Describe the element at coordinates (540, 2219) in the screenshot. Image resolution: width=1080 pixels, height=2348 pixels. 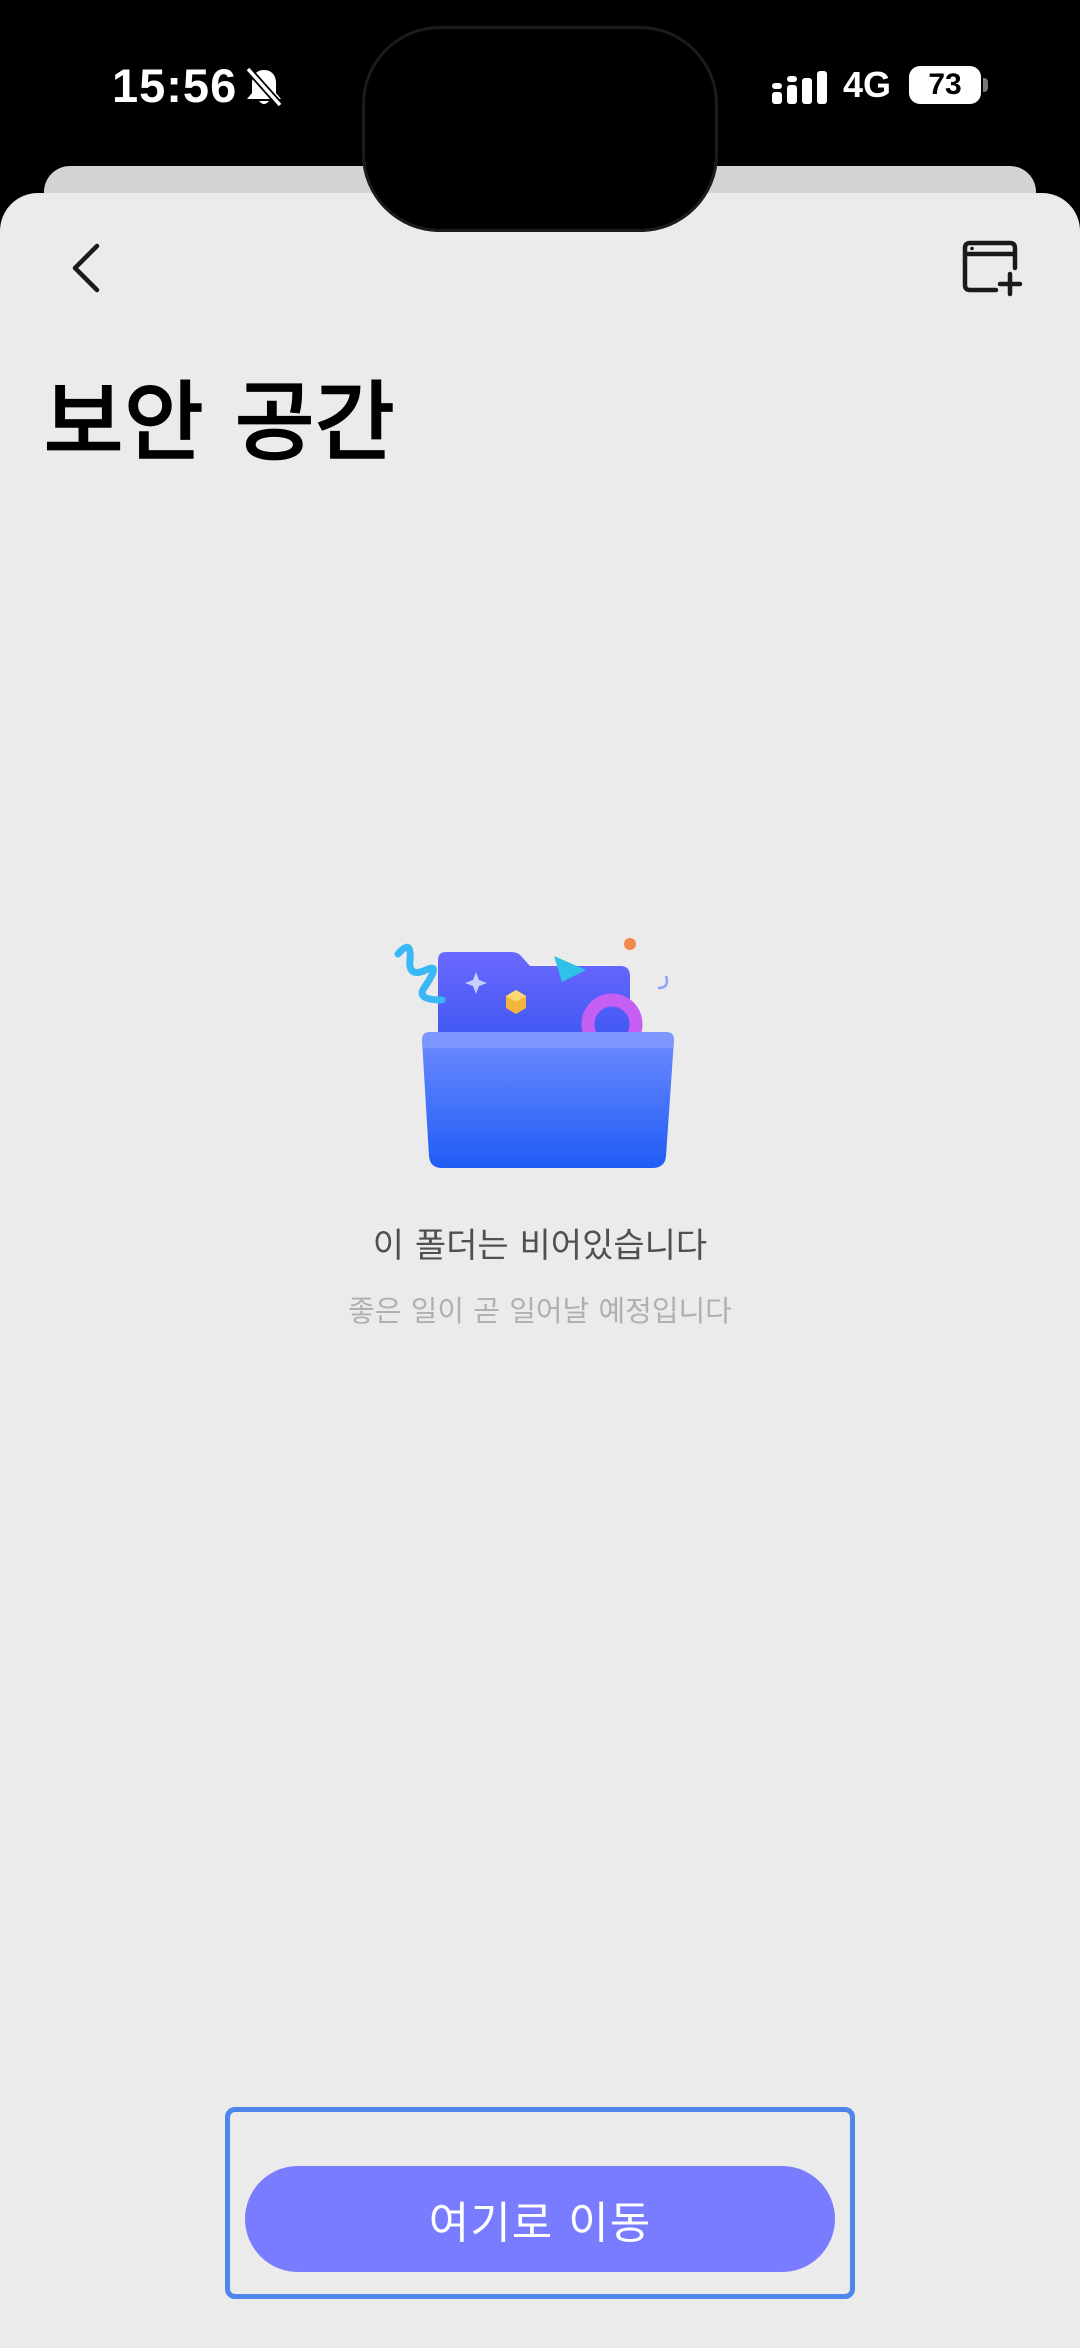
I see `move-here-button: 여기로 이동` at that location.